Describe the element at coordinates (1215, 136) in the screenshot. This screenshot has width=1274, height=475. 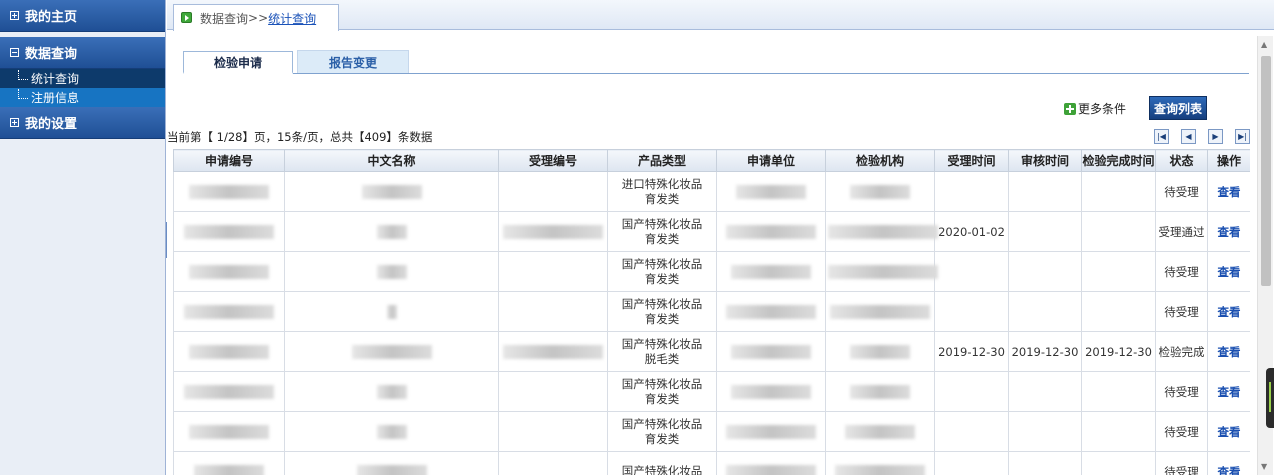
I see `next-page-icon: ▶` at that location.